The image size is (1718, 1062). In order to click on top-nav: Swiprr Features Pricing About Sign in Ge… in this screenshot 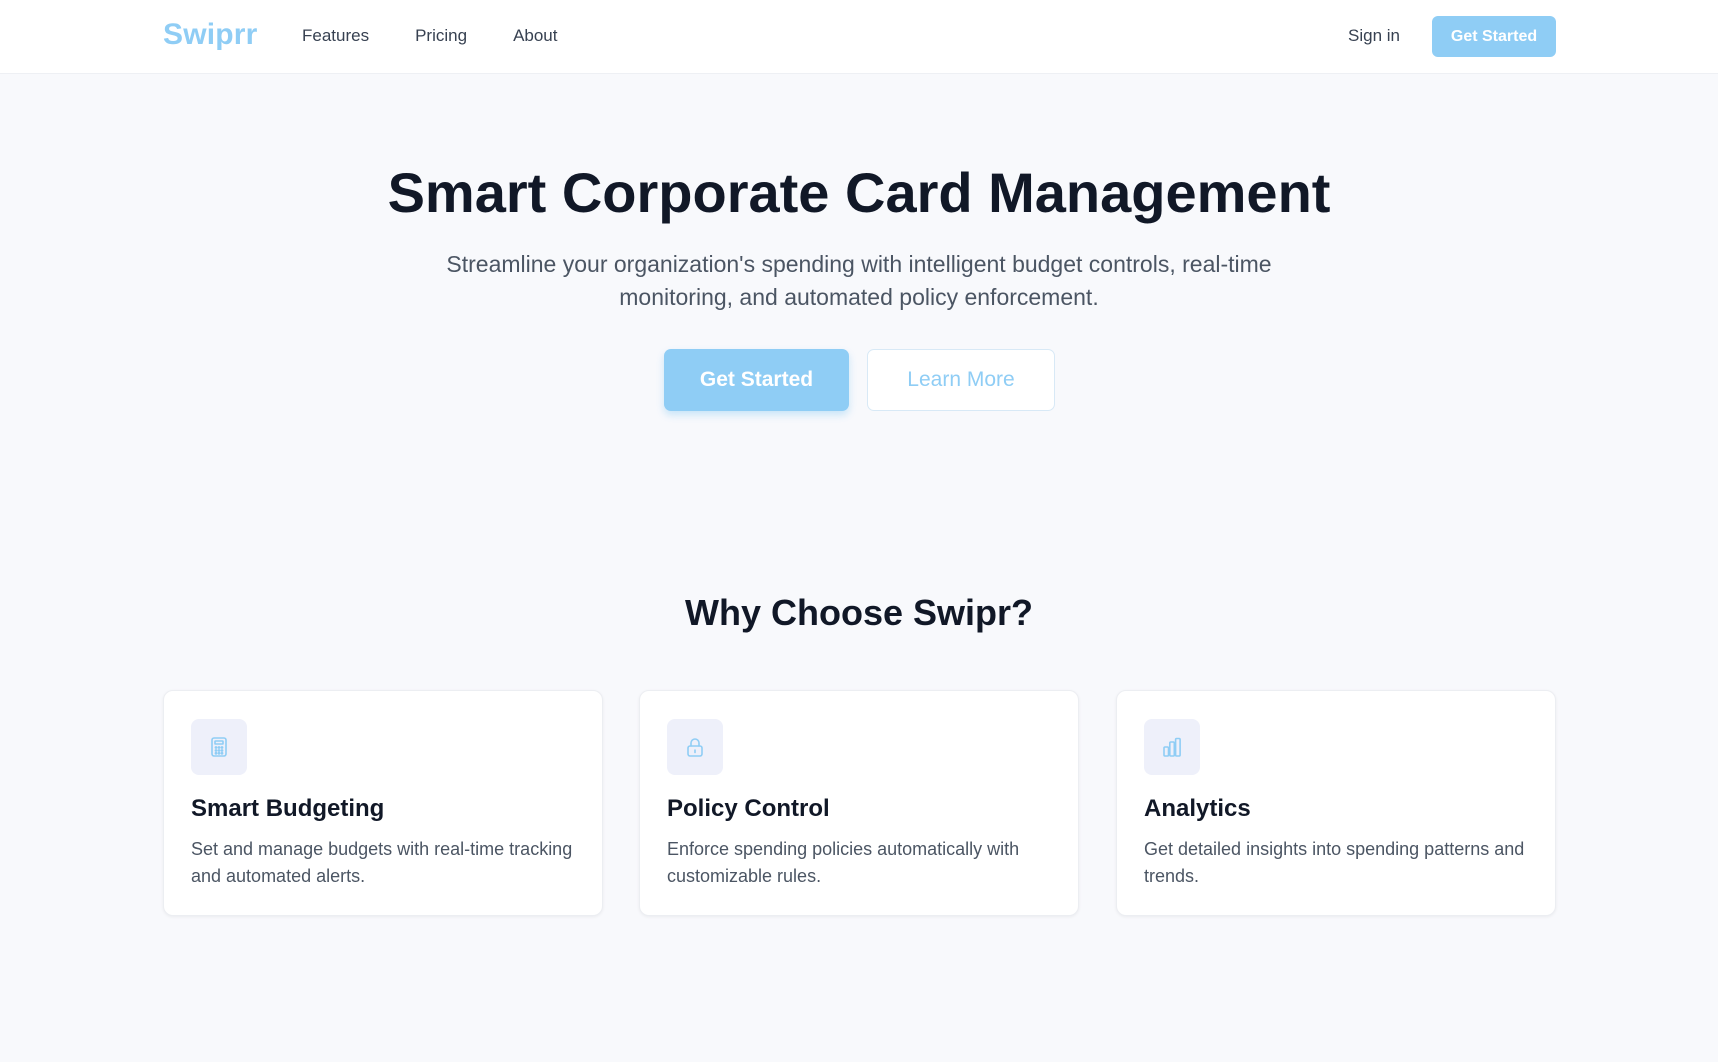, I will do `click(859, 37)`.